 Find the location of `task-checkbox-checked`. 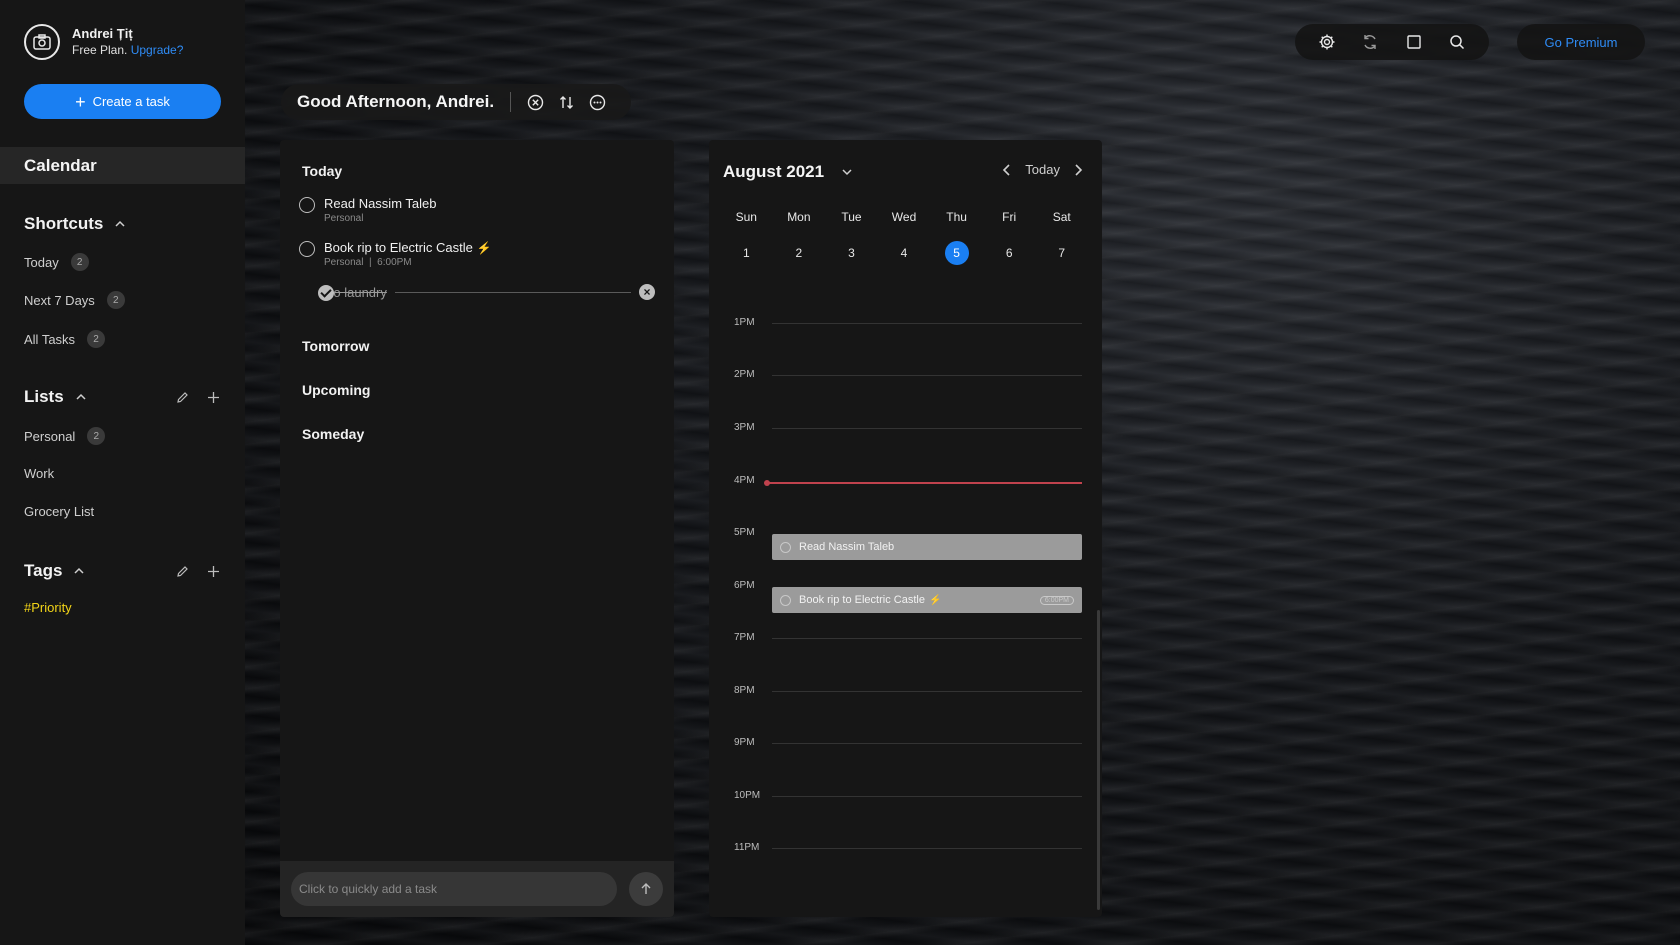

task-checkbox-checked is located at coordinates (326, 292).